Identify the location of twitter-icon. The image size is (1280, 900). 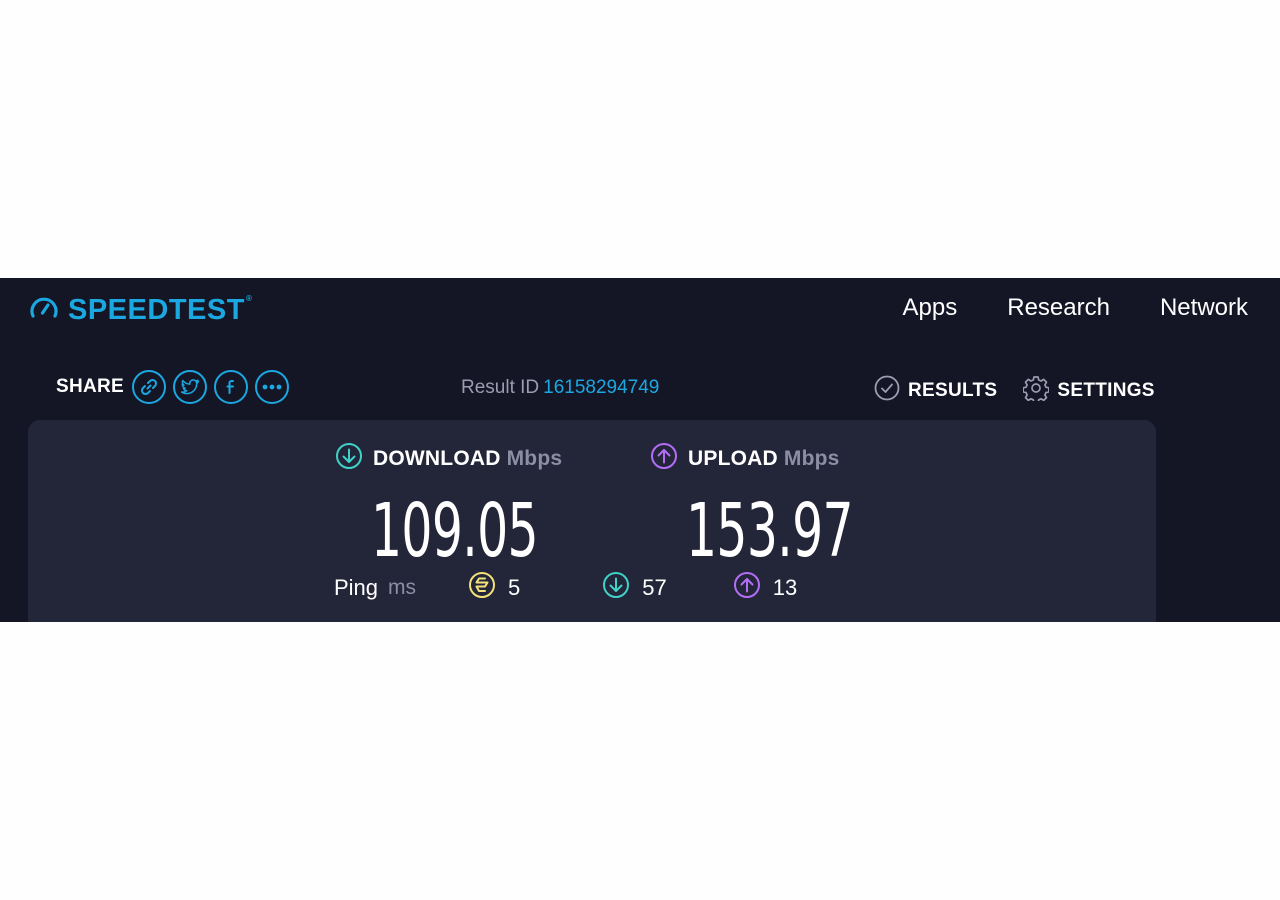
(190, 387).